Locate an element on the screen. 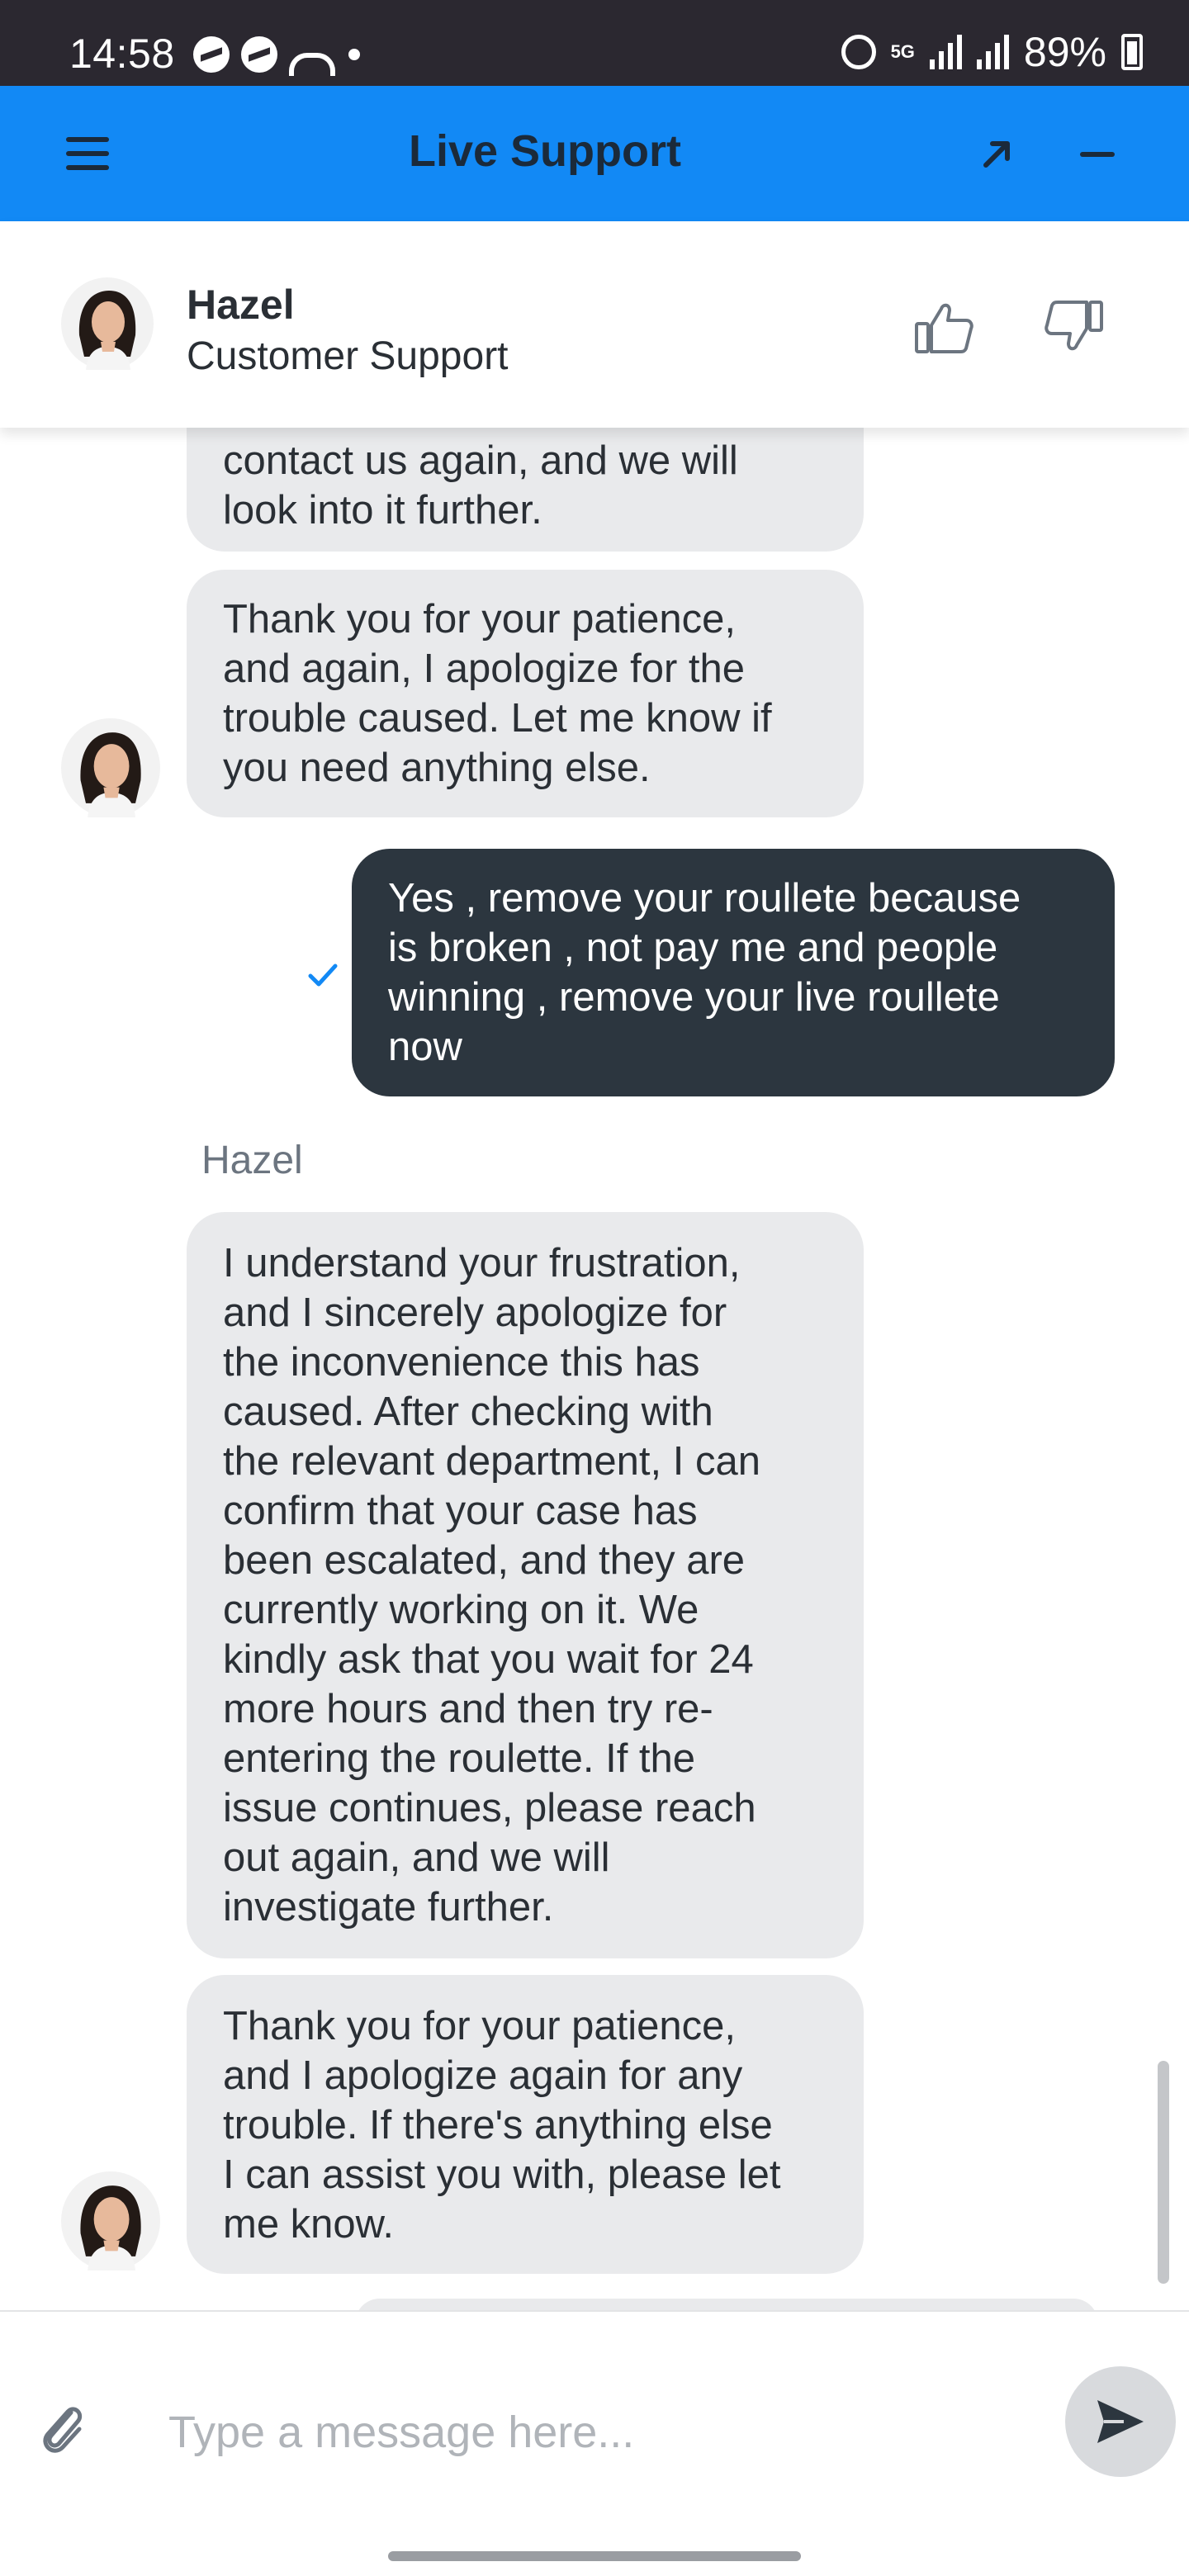  message-input is located at coordinates (581, 2432).